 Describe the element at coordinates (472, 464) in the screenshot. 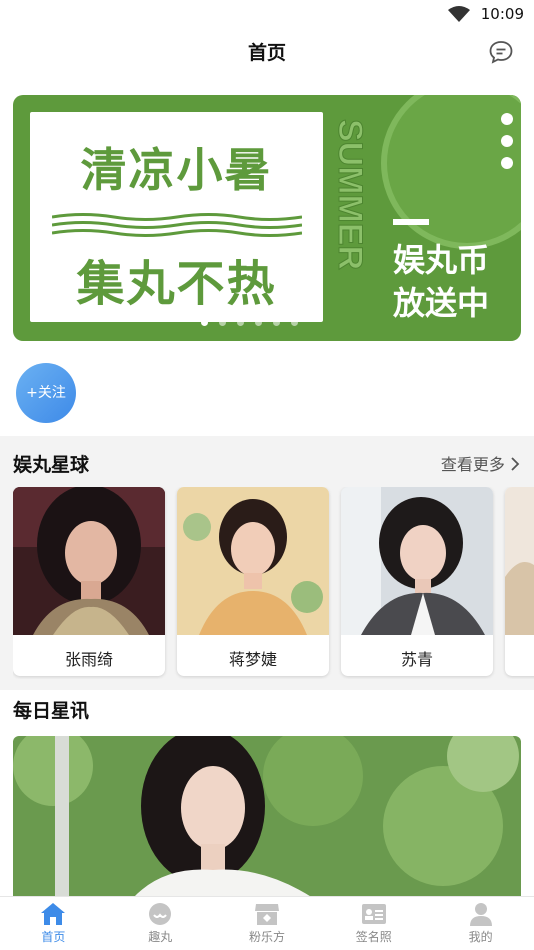

I see `see-more-label: 查看更多` at that location.